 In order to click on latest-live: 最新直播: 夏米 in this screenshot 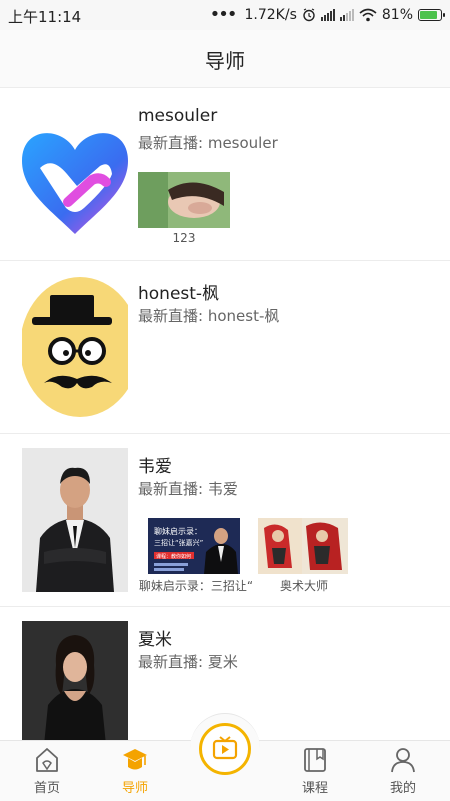, I will do `click(188, 662)`.